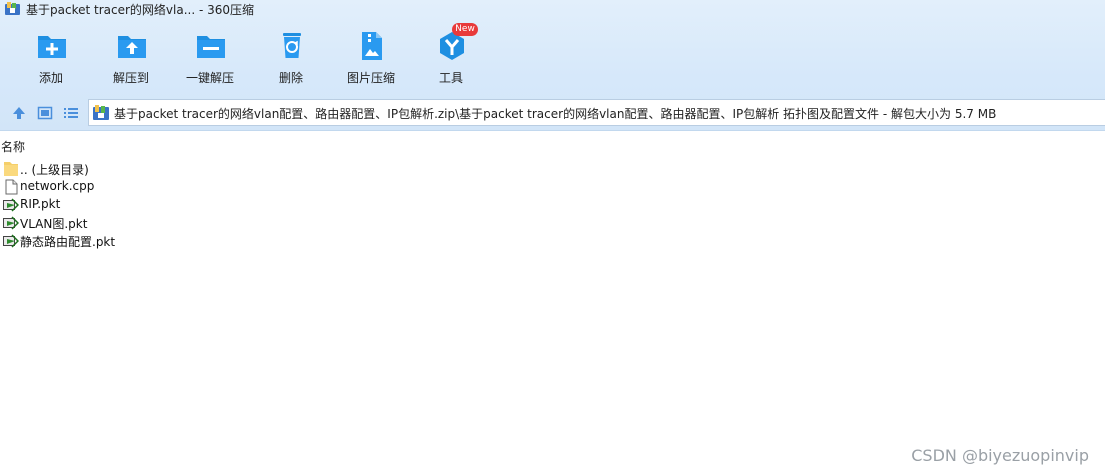 Image resolution: width=1105 pixels, height=476 pixels. Describe the element at coordinates (1000, 455) in the screenshot. I see `watermark: CSDN @biyezuopinvip` at that location.